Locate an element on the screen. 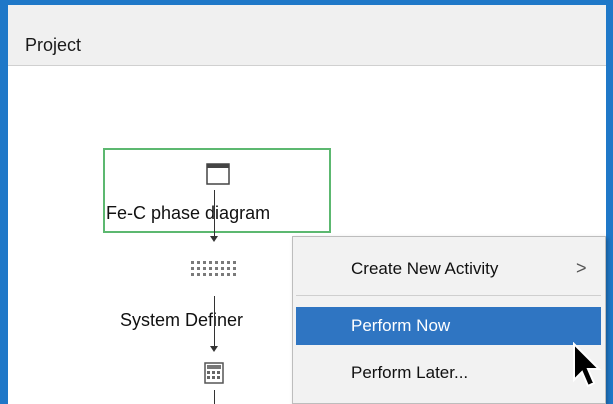 The image size is (613, 404). chevron-right-icon: > is located at coordinates (581, 268).